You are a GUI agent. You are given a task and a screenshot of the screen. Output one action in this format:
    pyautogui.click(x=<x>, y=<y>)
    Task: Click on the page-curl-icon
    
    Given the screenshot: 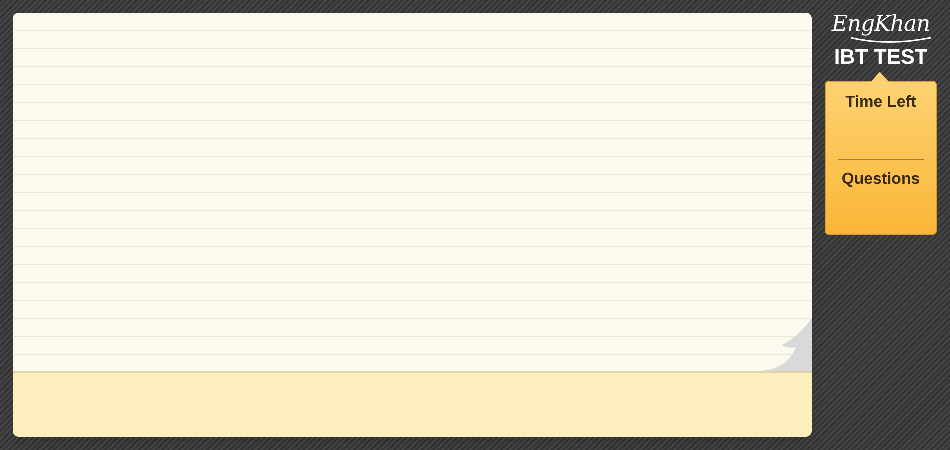 What is the action you would take?
    pyautogui.click(x=787, y=345)
    